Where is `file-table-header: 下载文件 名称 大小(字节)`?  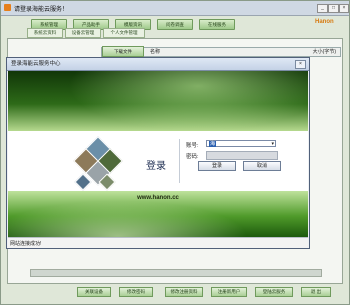
file-table-header: 下载文件 名称 大小(字节) is located at coordinates (221, 51).